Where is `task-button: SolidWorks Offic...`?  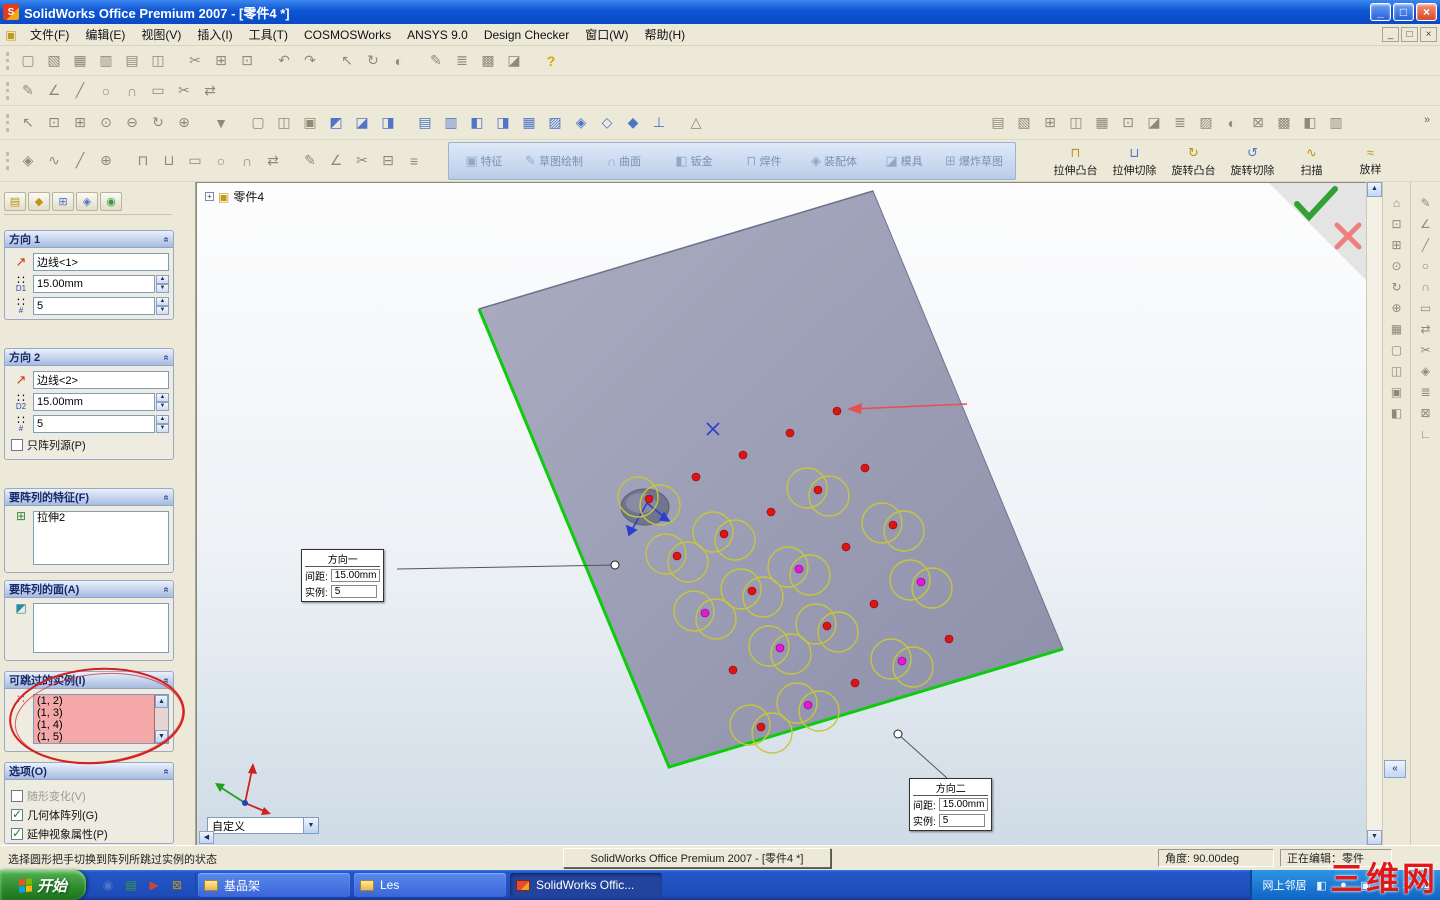 task-button: SolidWorks Offic... is located at coordinates (586, 885).